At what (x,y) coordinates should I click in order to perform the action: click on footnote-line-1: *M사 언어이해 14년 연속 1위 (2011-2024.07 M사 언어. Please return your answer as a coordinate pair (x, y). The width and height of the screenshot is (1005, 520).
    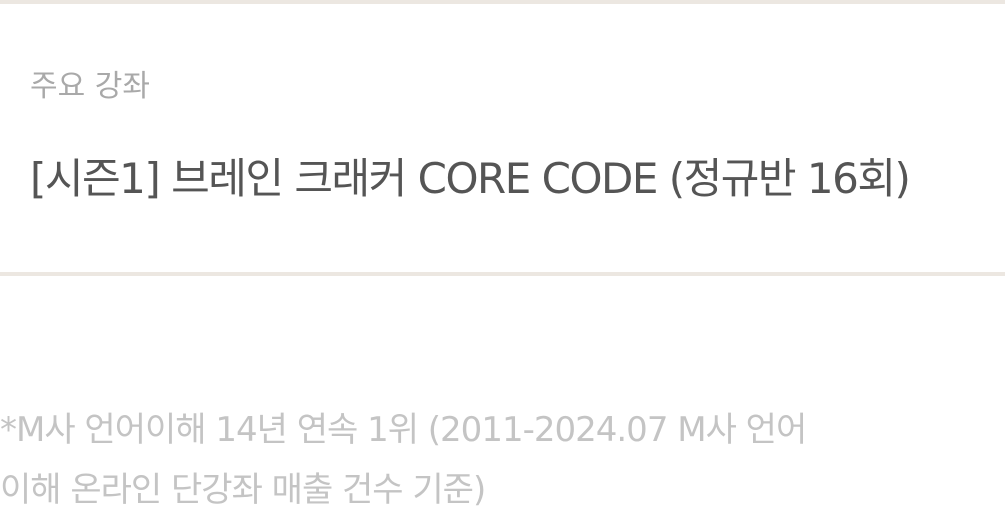
    Looking at the image, I should click on (403, 430).